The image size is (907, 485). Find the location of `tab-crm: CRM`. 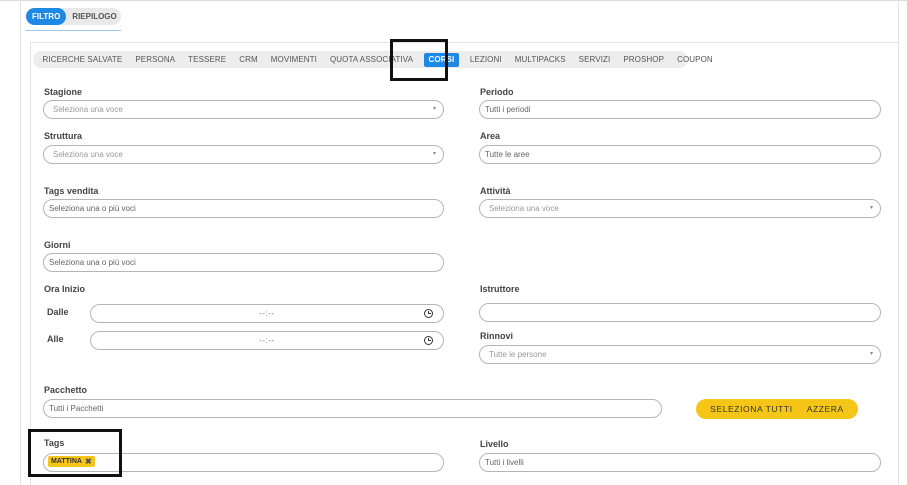

tab-crm: CRM is located at coordinates (249, 59).